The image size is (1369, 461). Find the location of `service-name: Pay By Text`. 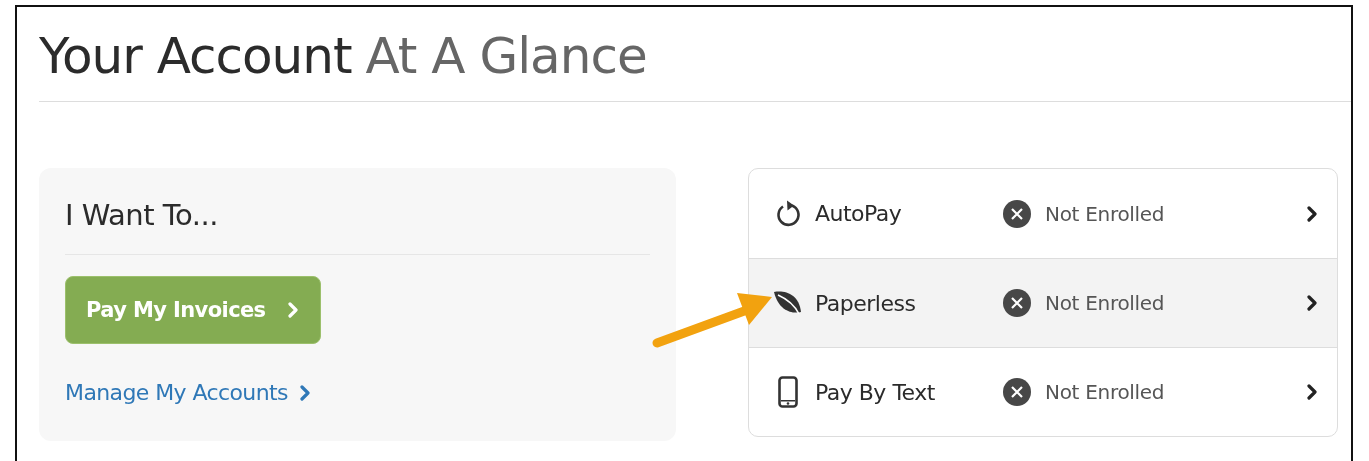

service-name: Pay By Text is located at coordinates (875, 392).